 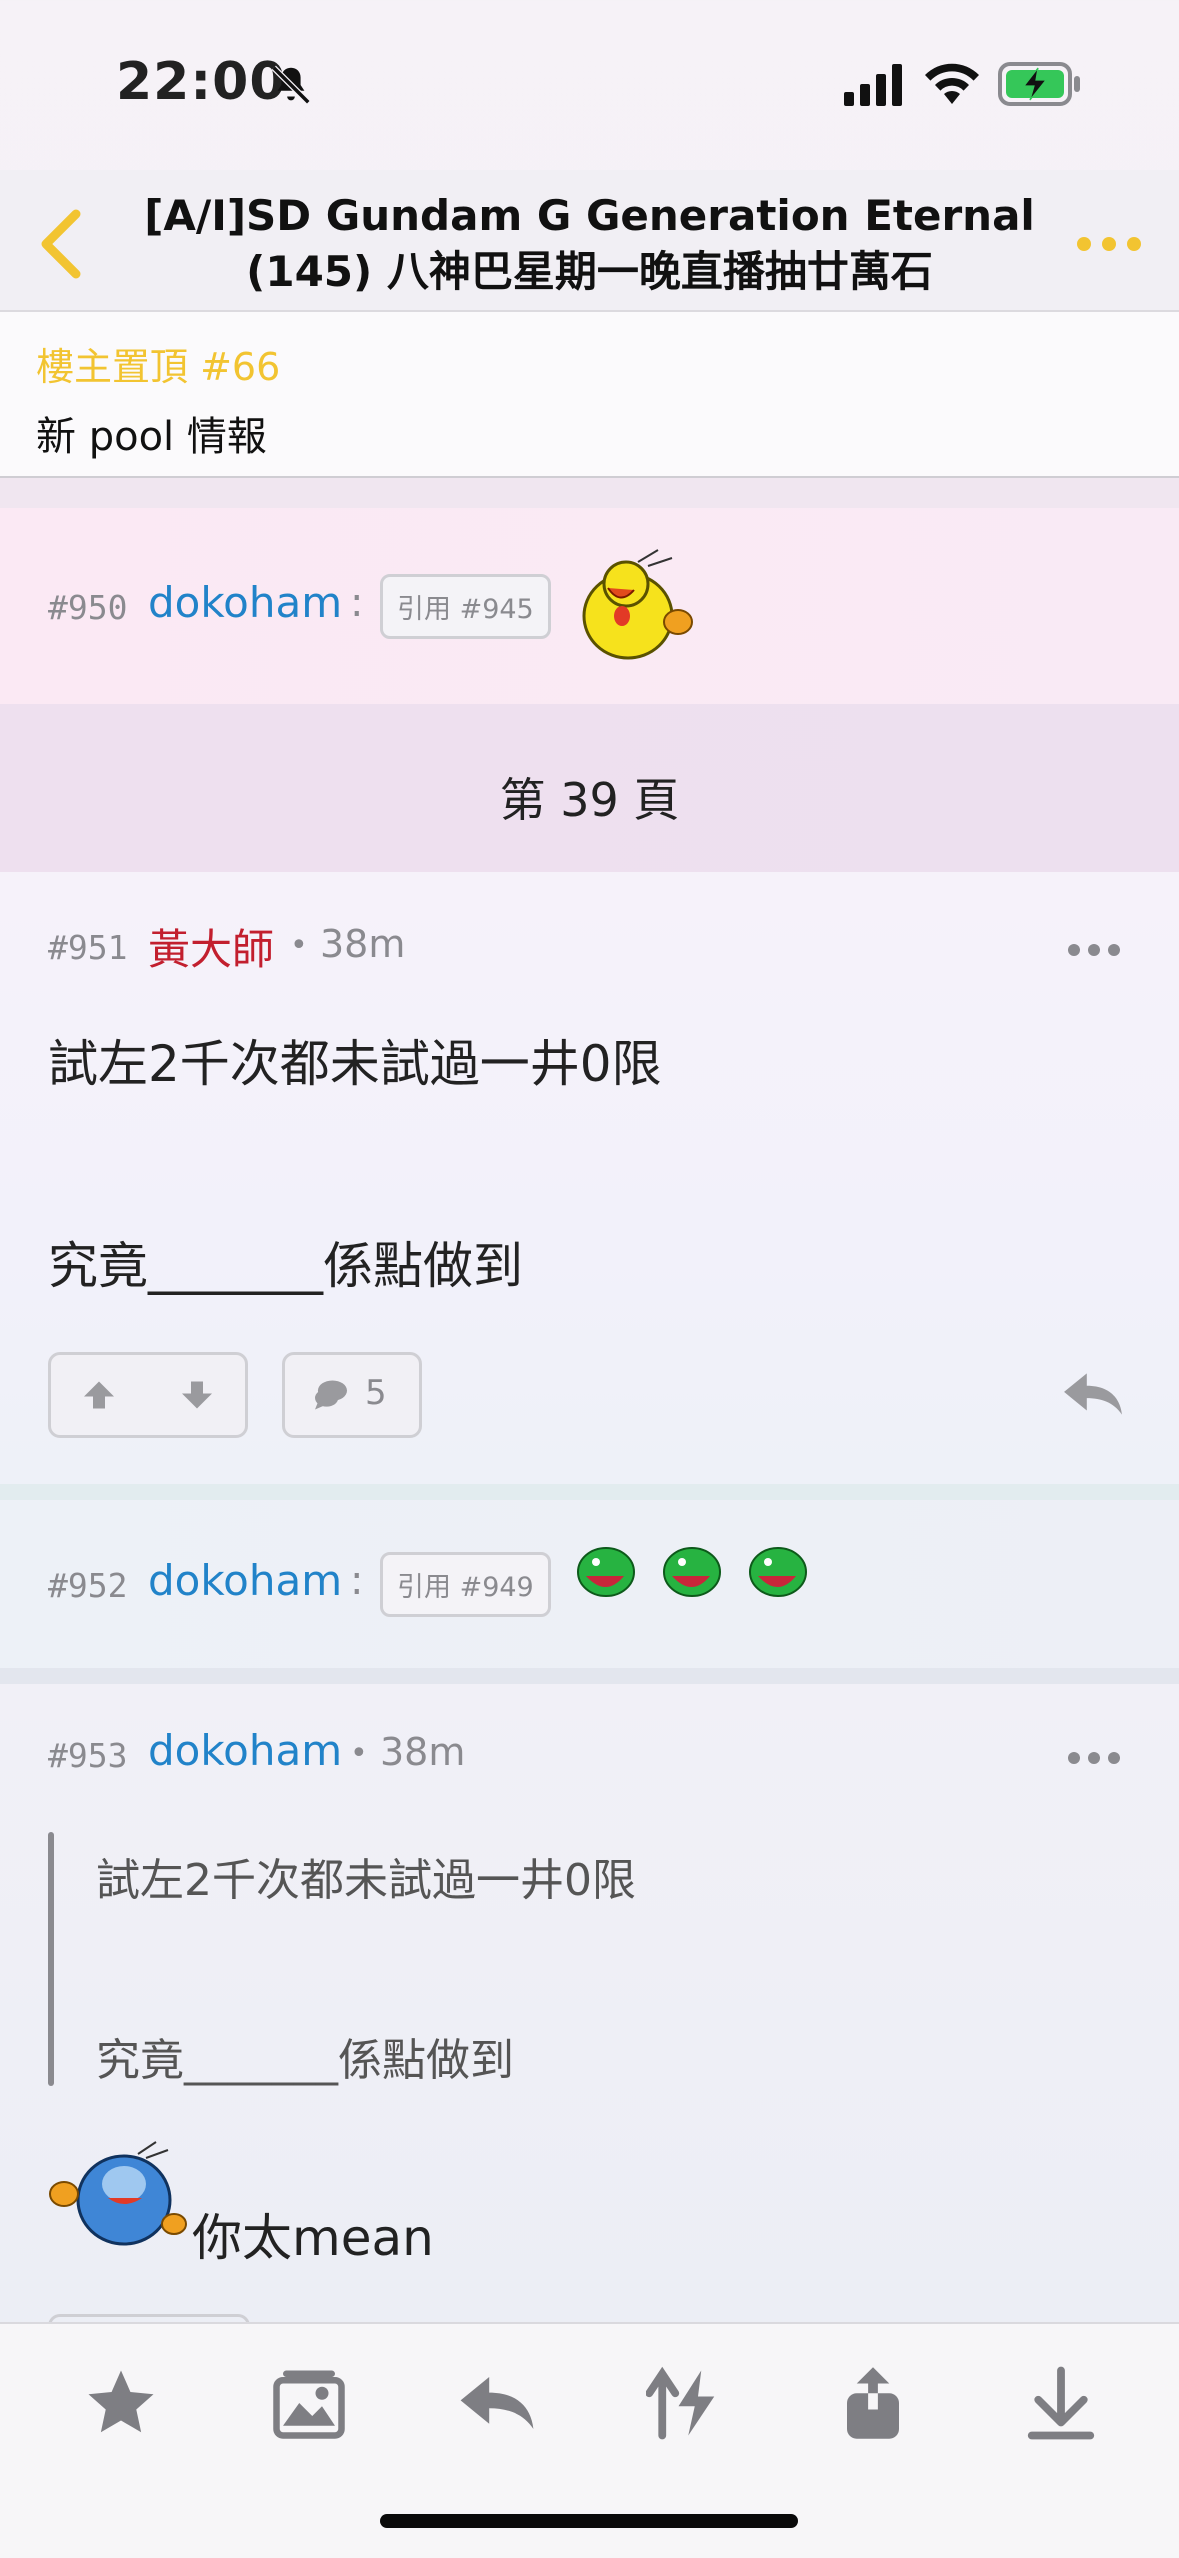 I want to click on post-number: #951, so click(x=88, y=947).